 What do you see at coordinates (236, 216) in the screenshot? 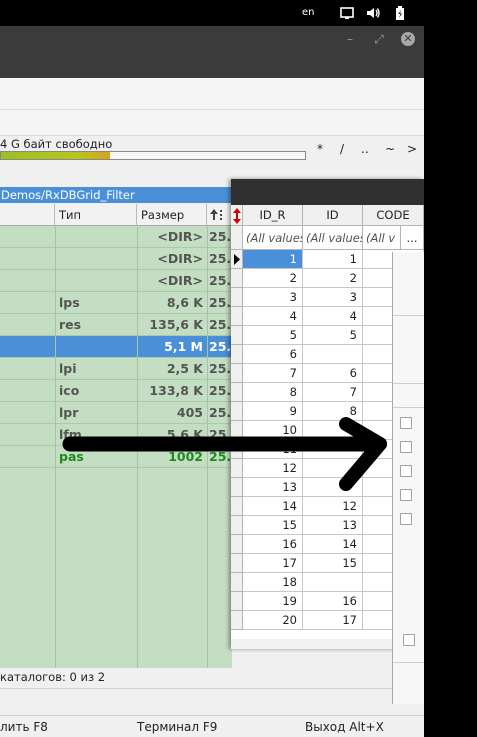
I see `resize-arrows-icon` at bounding box center [236, 216].